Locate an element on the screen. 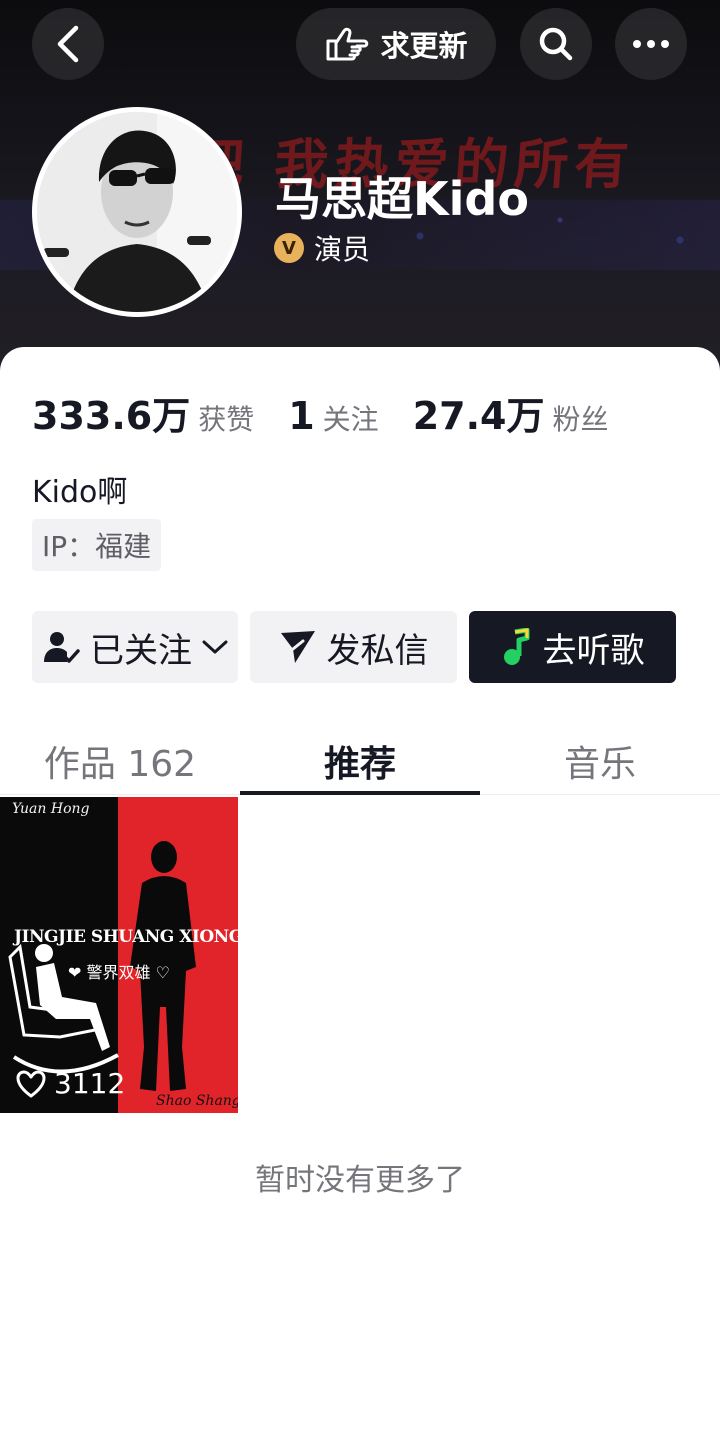 This screenshot has width=720, height=1439. verification-label: 演员 is located at coordinates (342, 249).